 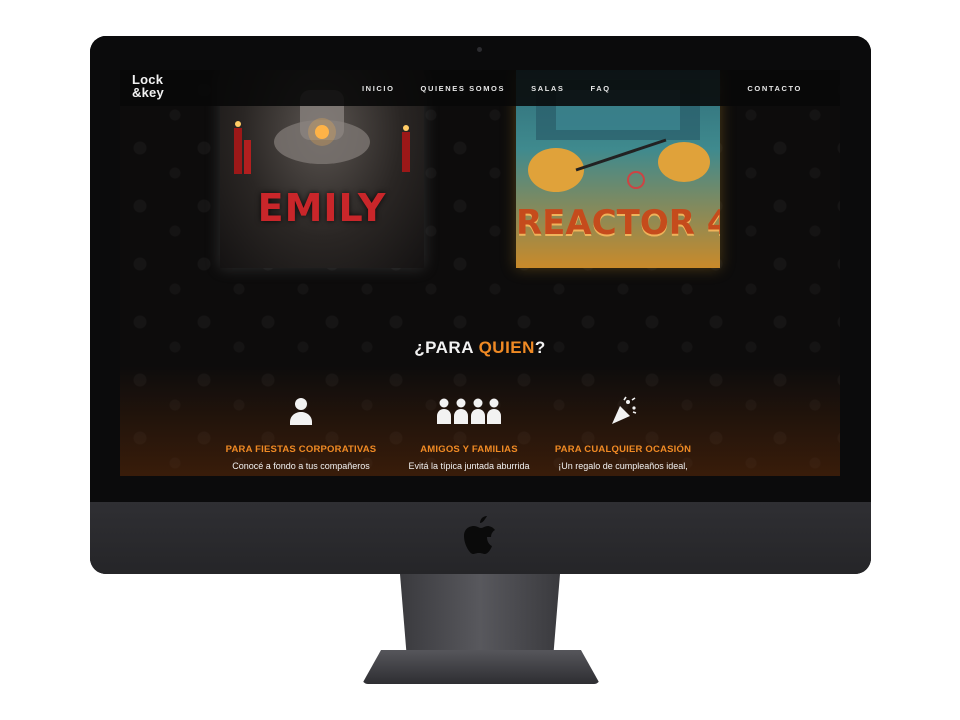 I want to click on party-popper-icon, so click(x=624, y=410).